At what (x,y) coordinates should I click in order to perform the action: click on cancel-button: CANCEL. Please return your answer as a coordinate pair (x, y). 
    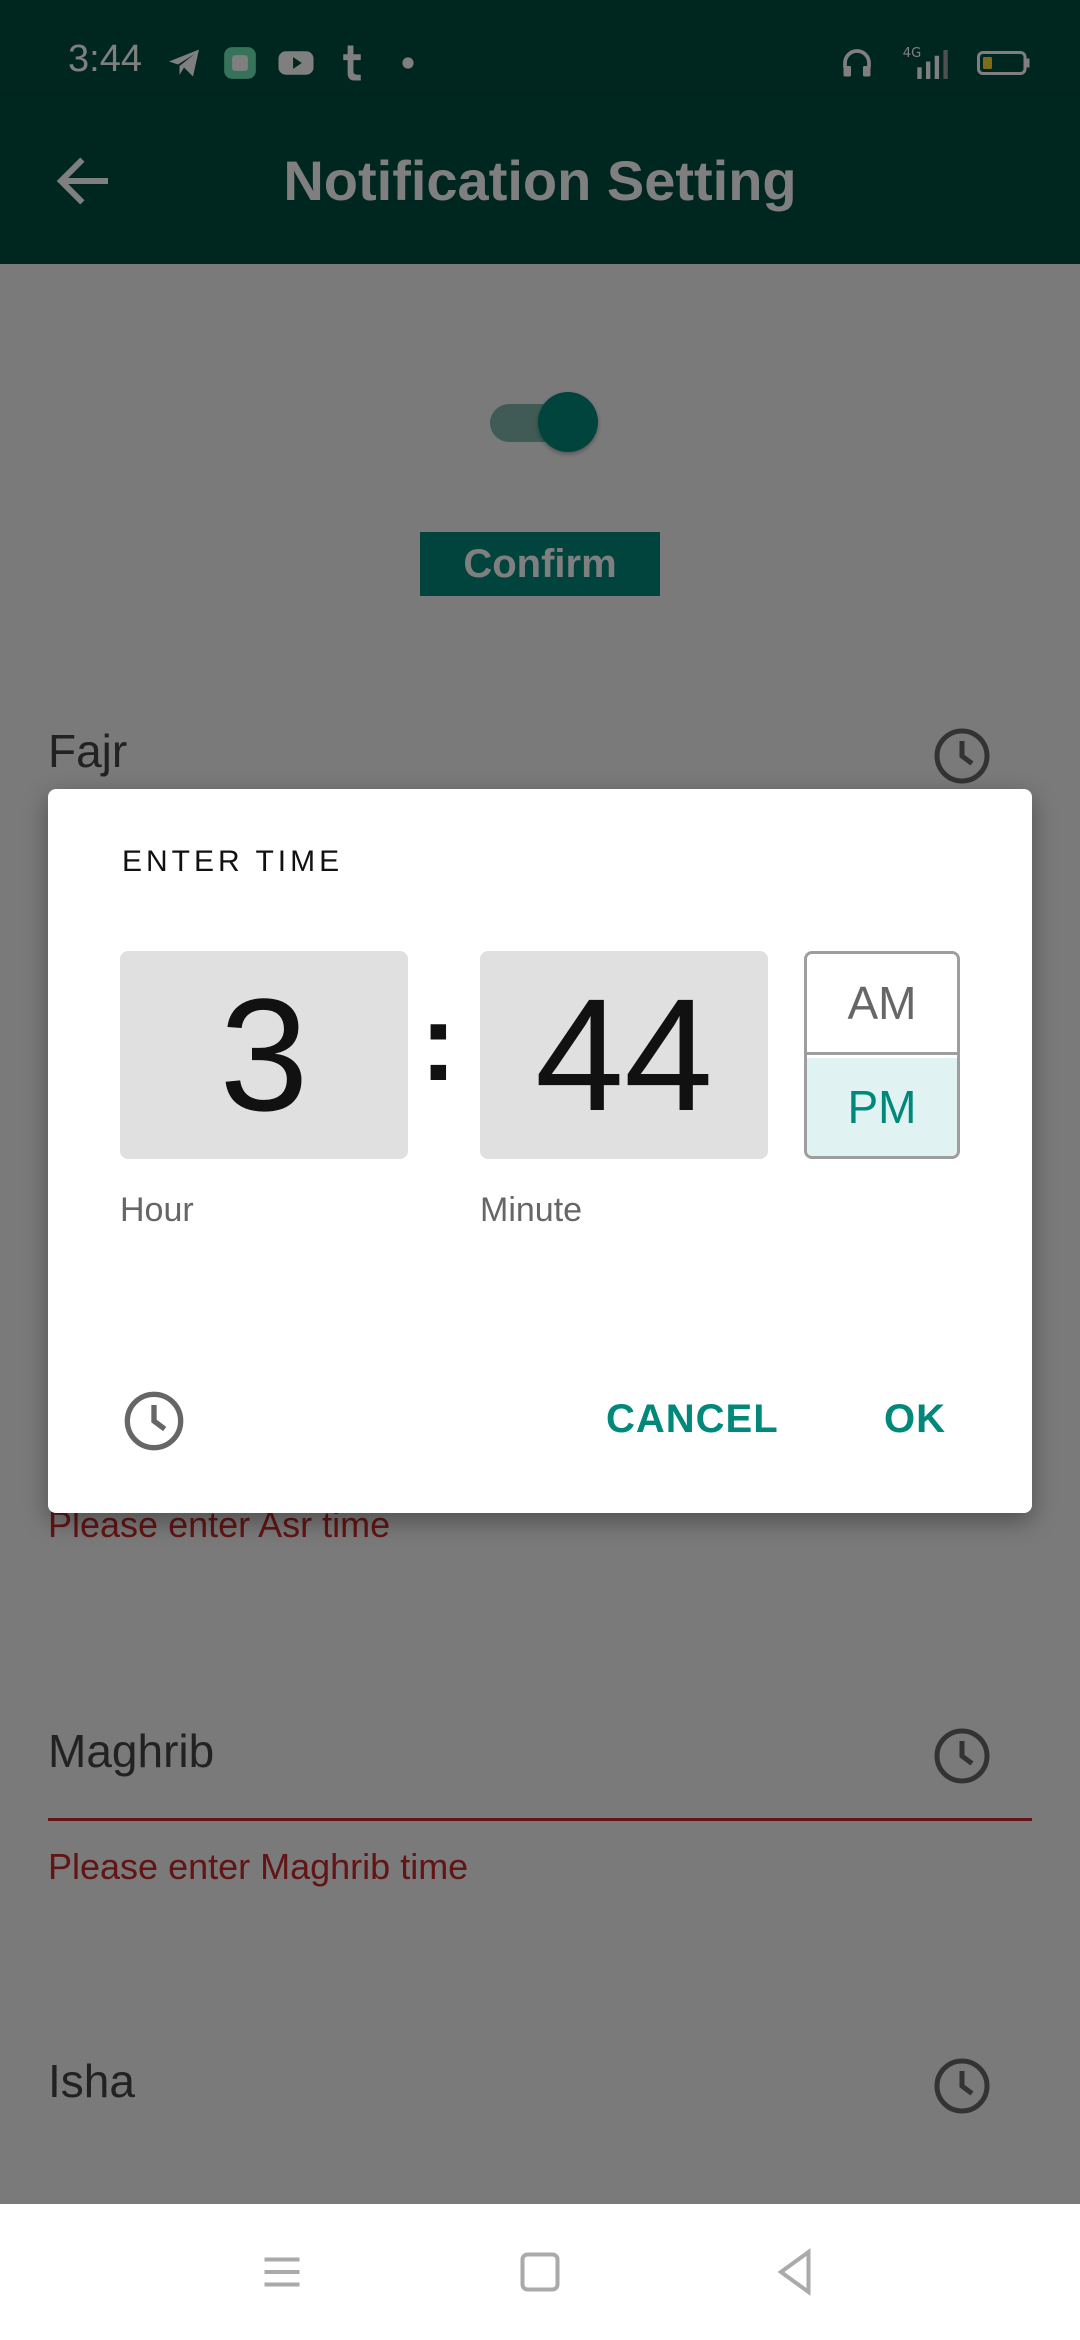
    Looking at the image, I should click on (692, 1419).